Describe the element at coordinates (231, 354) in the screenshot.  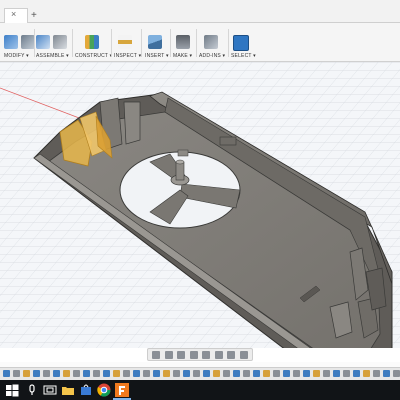
I see `grid-settings-icon` at that location.